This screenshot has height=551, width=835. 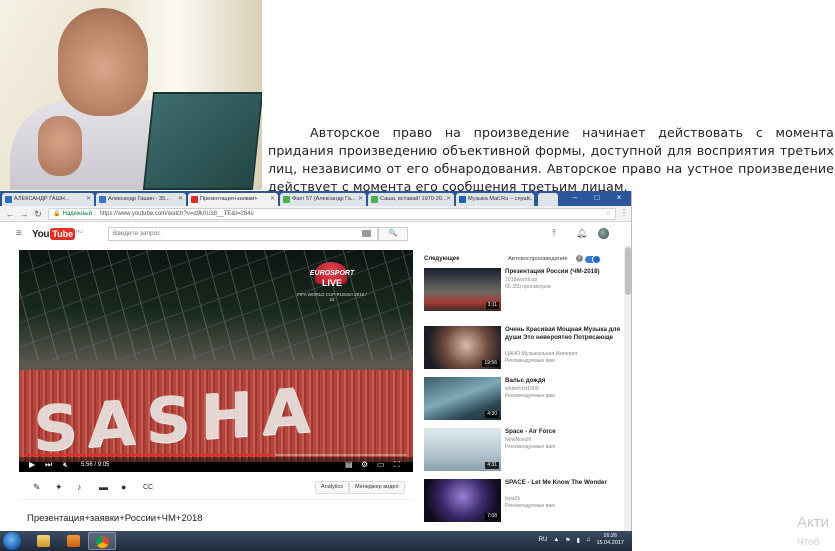 What do you see at coordinates (229, 199) in the screenshot?
I see `tab-label: Презентация+заявки+` at bounding box center [229, 199].